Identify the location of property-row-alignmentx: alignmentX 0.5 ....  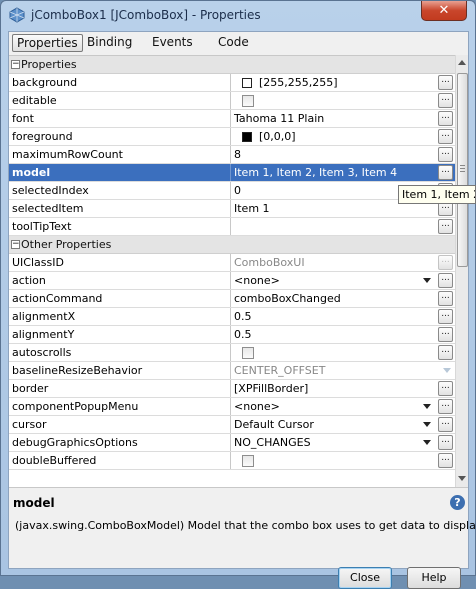
(232, 317).